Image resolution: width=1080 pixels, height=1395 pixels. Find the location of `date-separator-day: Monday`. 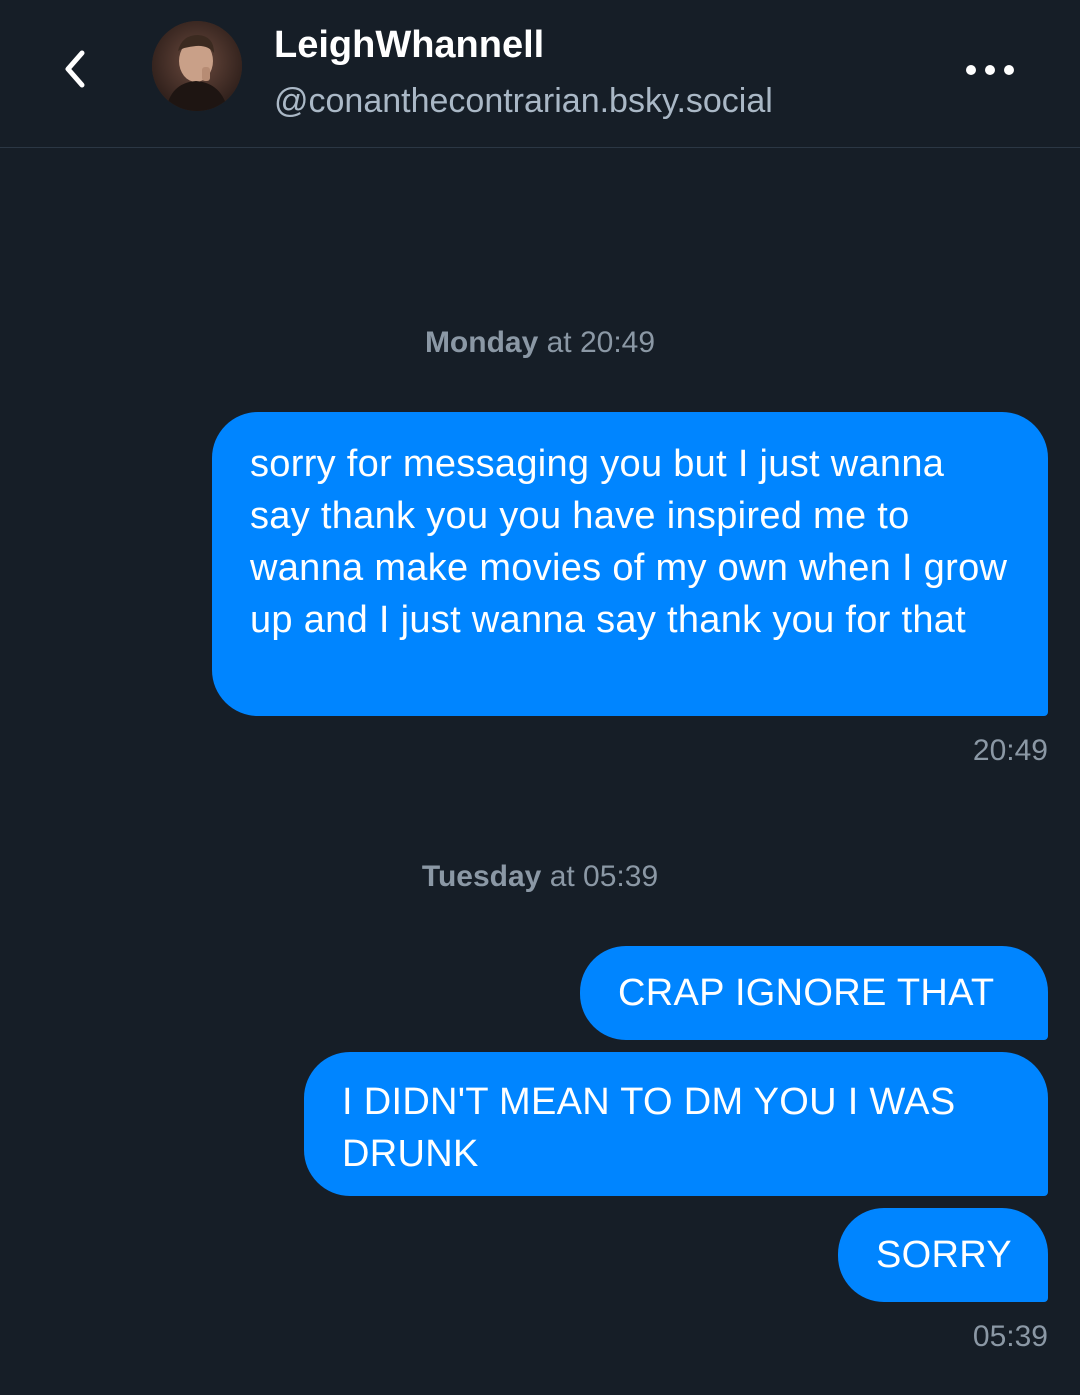

date-separator-day: Monday is located at coordinates (481, 342).